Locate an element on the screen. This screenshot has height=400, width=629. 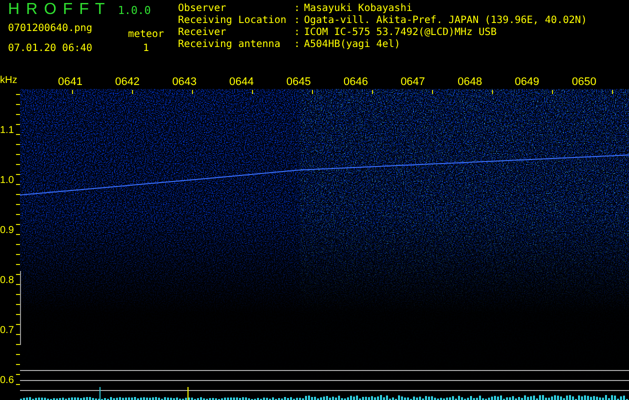
time-label: 0647 is located at coordinates (413, 82).